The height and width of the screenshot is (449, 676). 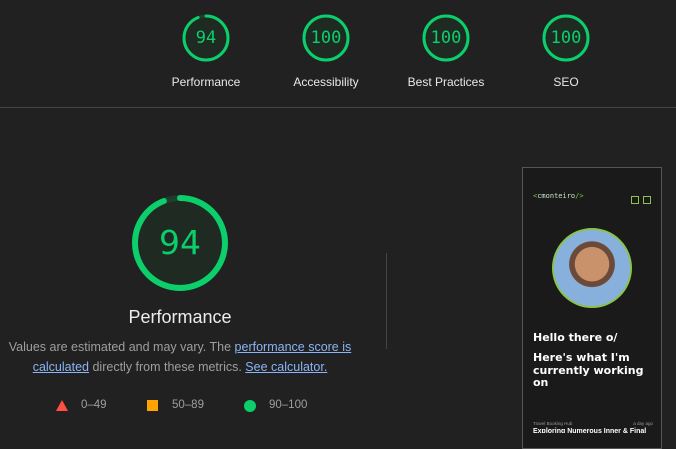 I want to click on gauge-label: SEO, so click(x=566, y=82).